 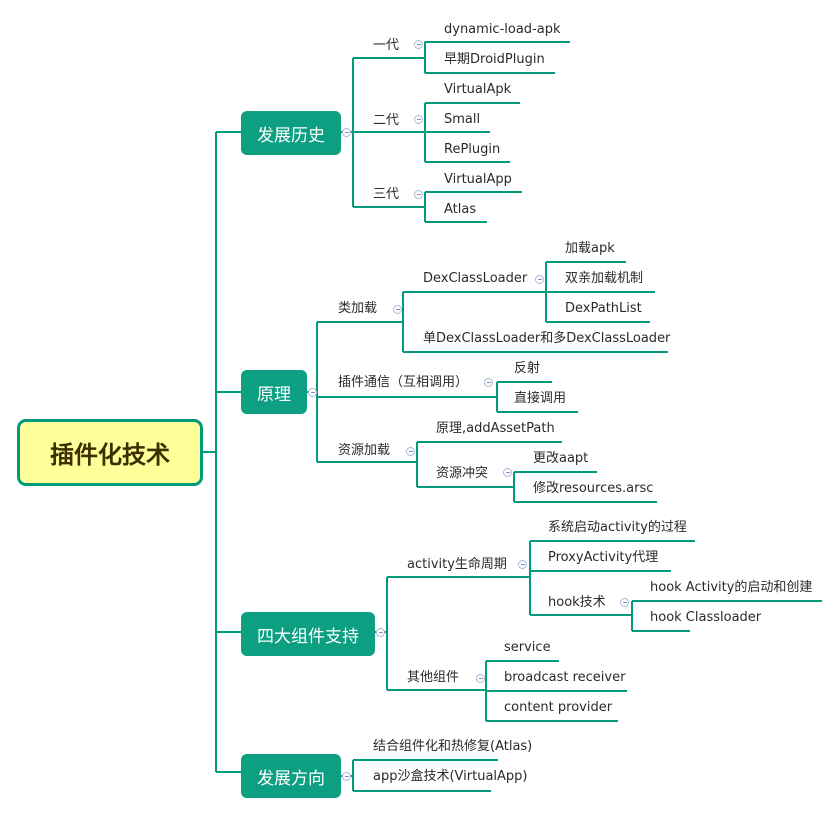 What do you see at coordinates (546, 339) in the screenshot?
I see `leaf-node: 单DexClassLoader和多DexClassLoader` at bounding box center [546, 339].